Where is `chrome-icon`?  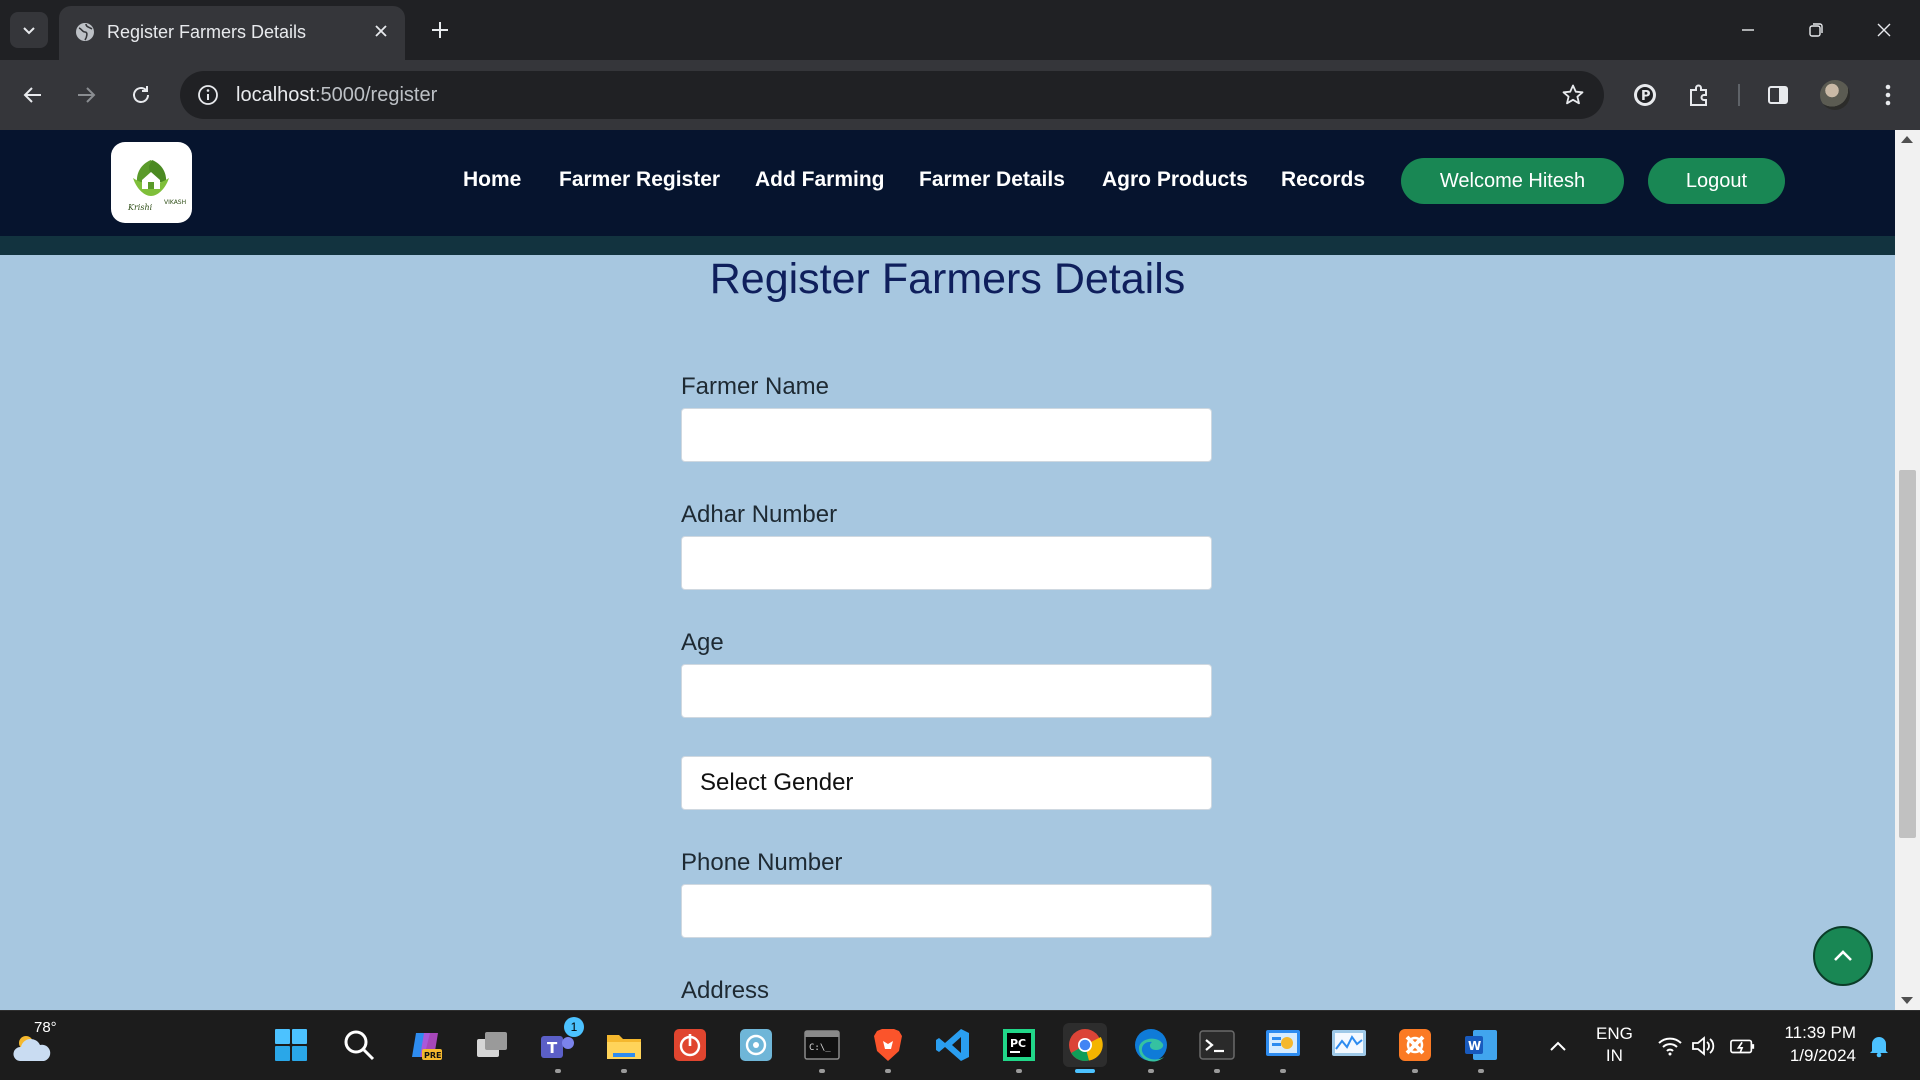
chrome-icon is located at coordinates (1086, 1045).